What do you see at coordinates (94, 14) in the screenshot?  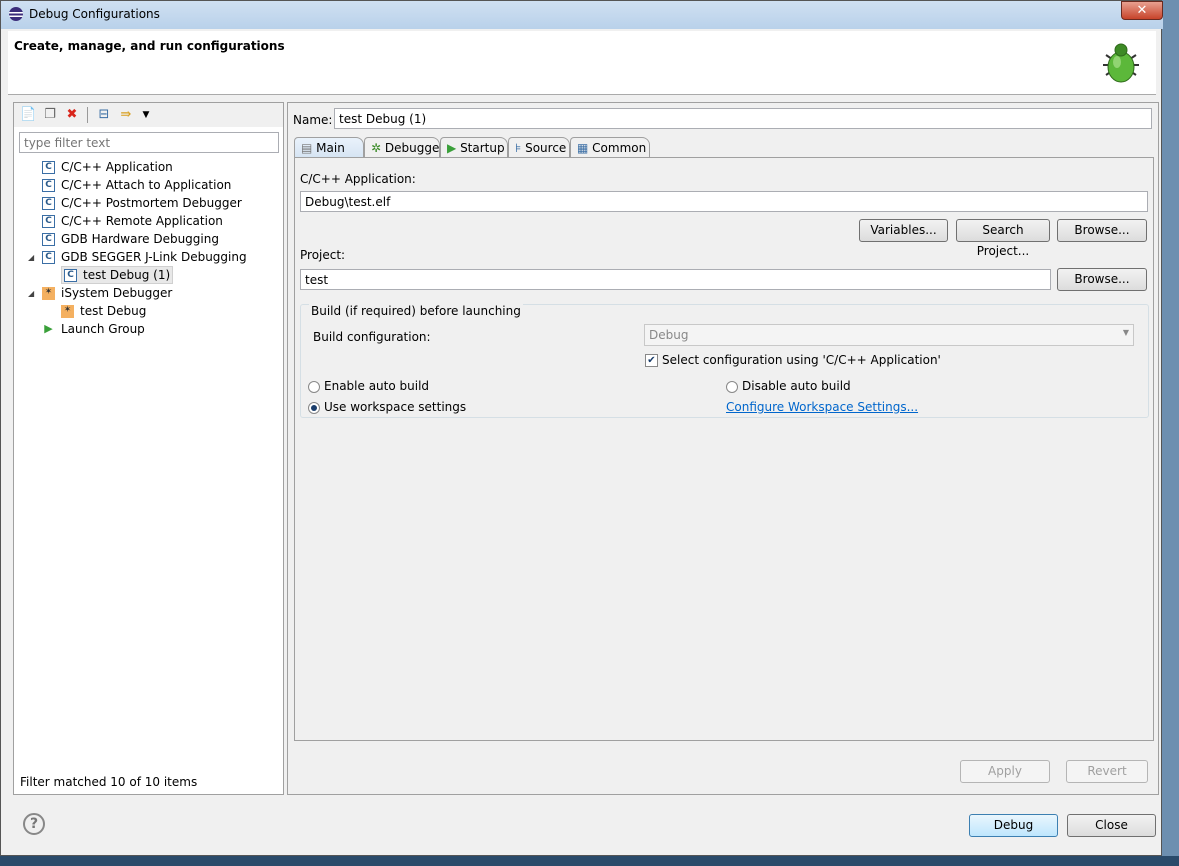 I see `window-title: Debug Configurations` at bounding box center [94, 14].